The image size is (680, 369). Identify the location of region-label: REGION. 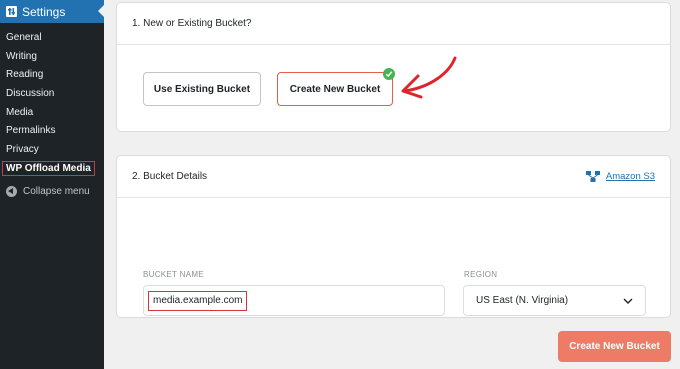
(481, 274).